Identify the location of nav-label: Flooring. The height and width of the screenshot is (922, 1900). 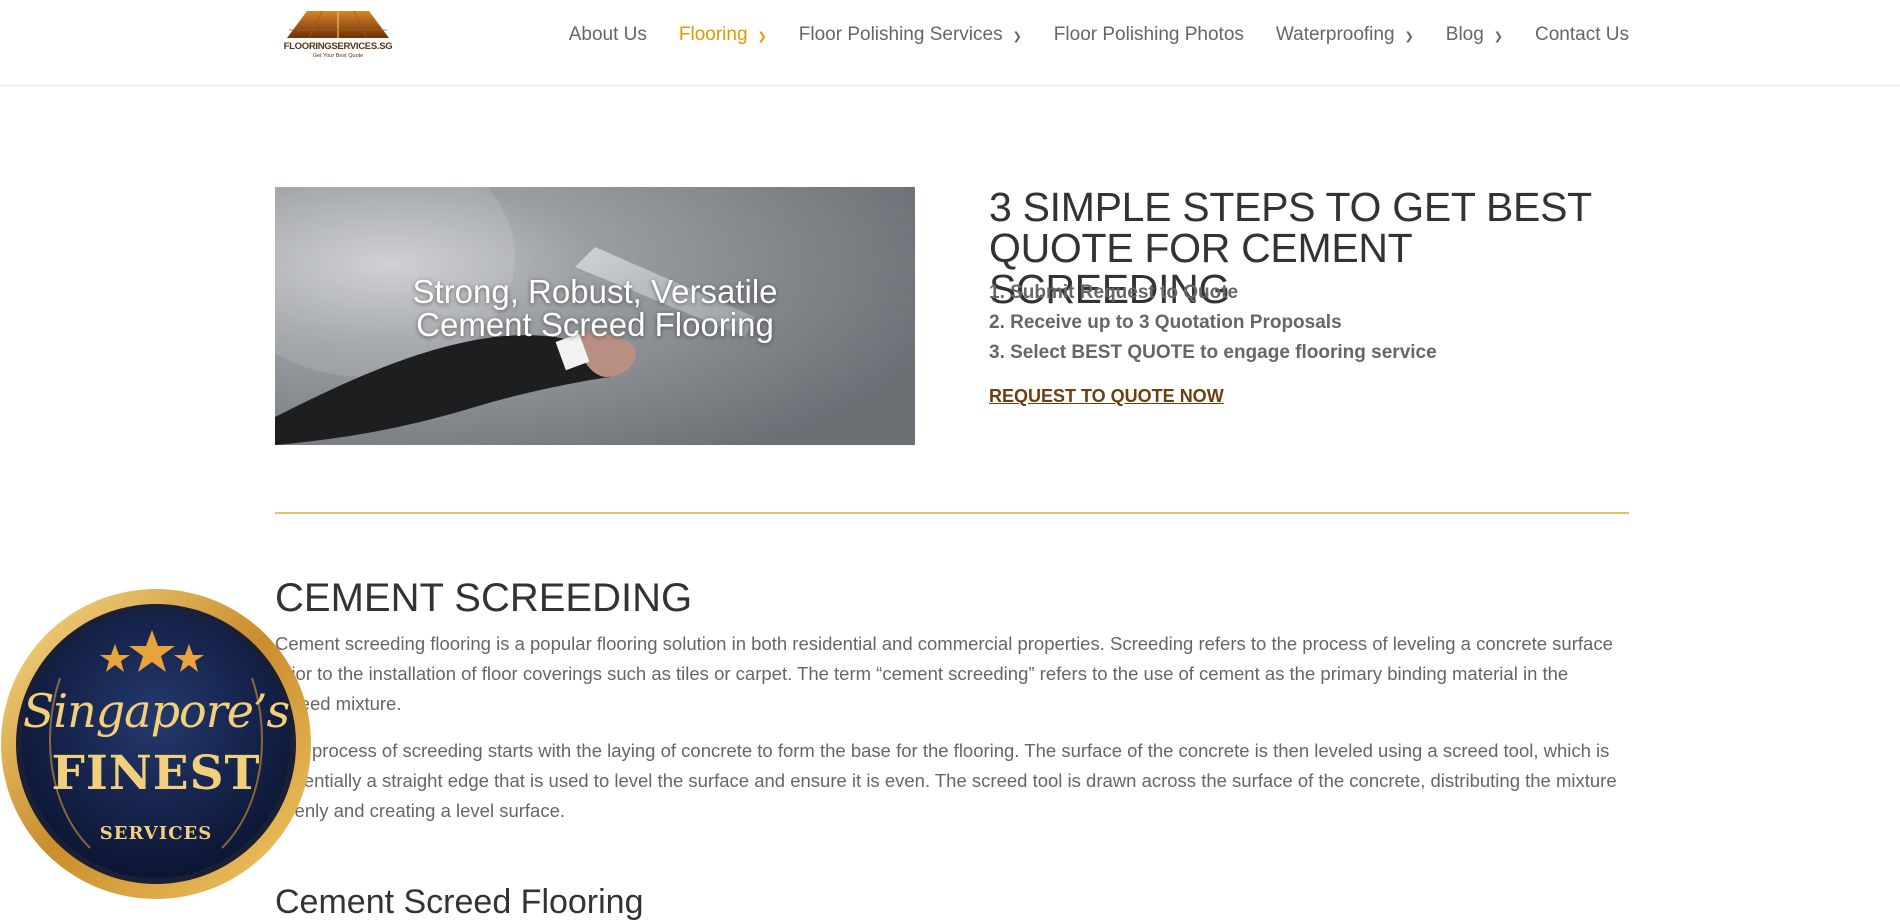
(713, 34).